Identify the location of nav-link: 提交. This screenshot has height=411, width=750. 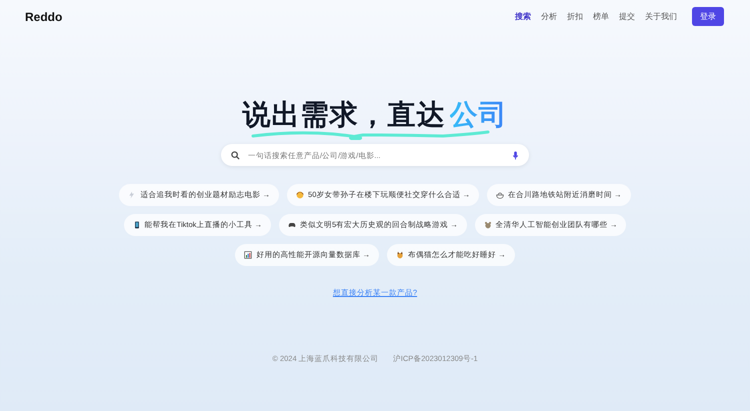
(627, 16).